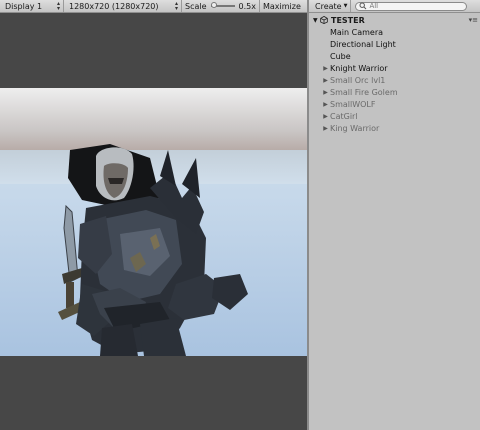 The height and width of the screenshot is (430, 480). What do you see at coordinates (359, 68) in the screenshot?
I see `item-label: Knight Warrior` at bounding box center [359, 68].